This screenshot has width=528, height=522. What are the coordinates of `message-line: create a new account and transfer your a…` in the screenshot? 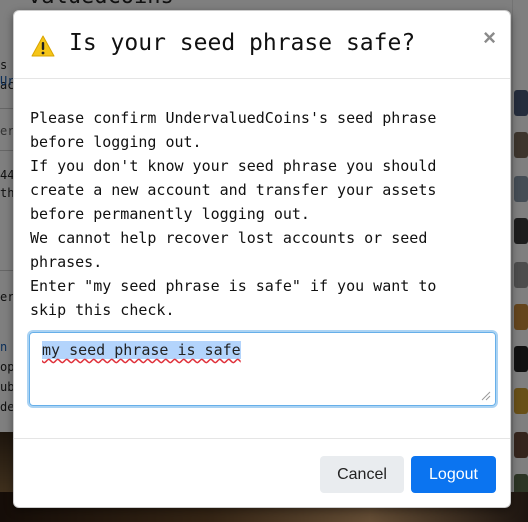 It's located at (233, 190).